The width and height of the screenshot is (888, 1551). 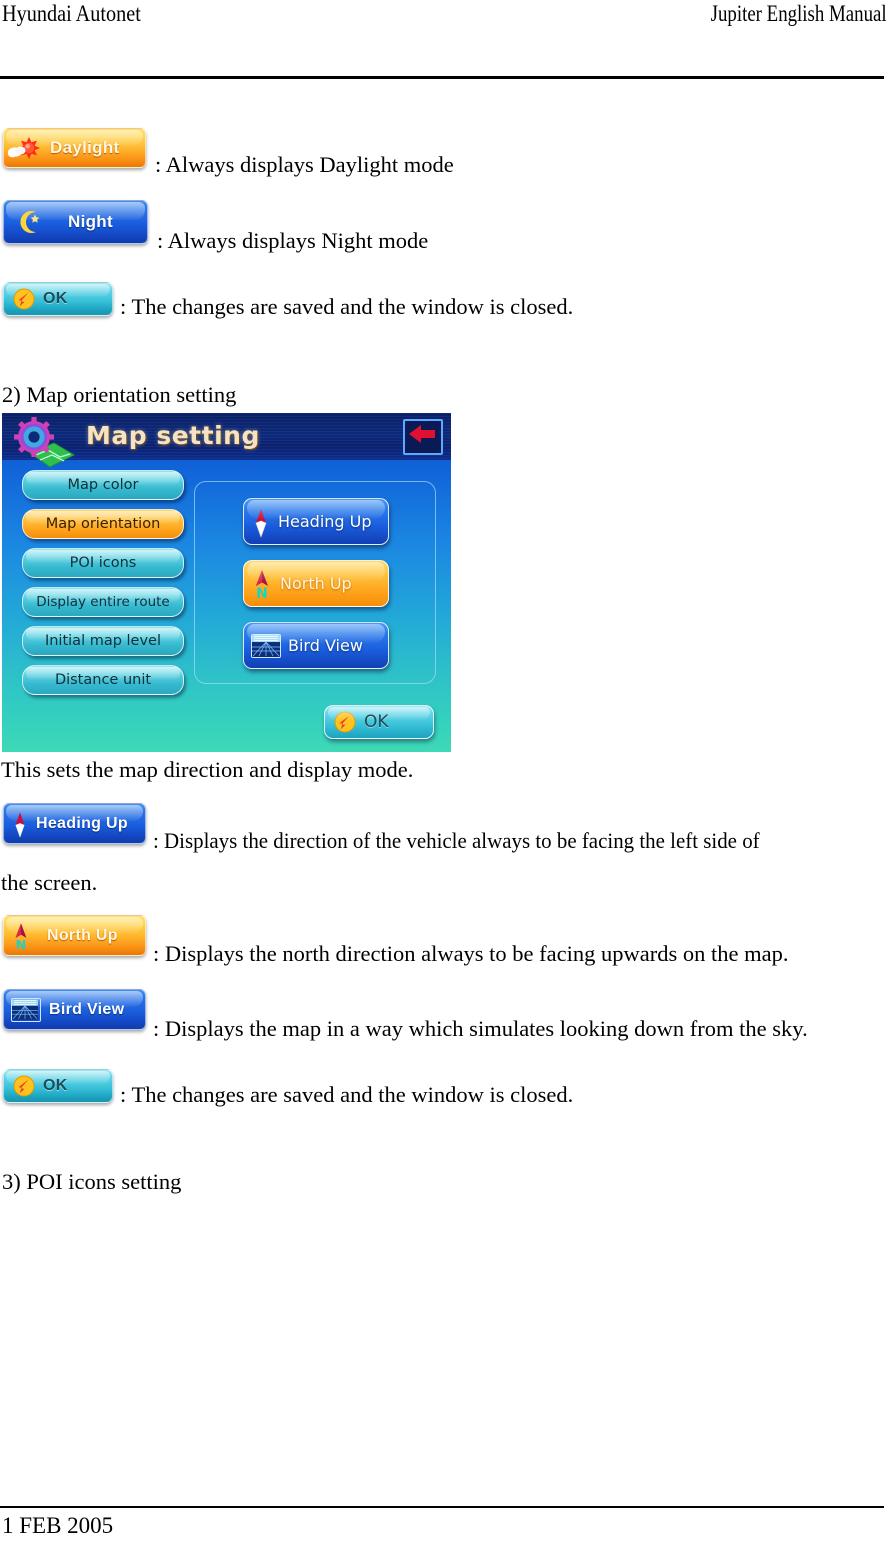 I want to click on menu-item-map-orientation: Map orientation, so click(x=103, y=524).